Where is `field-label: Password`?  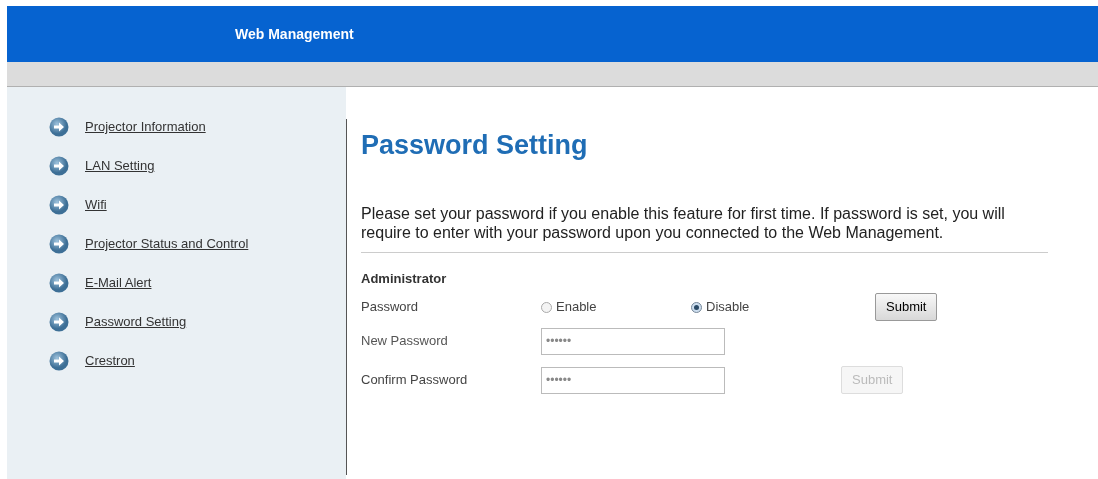
field-label: Password is located at coordinates (390, 307).